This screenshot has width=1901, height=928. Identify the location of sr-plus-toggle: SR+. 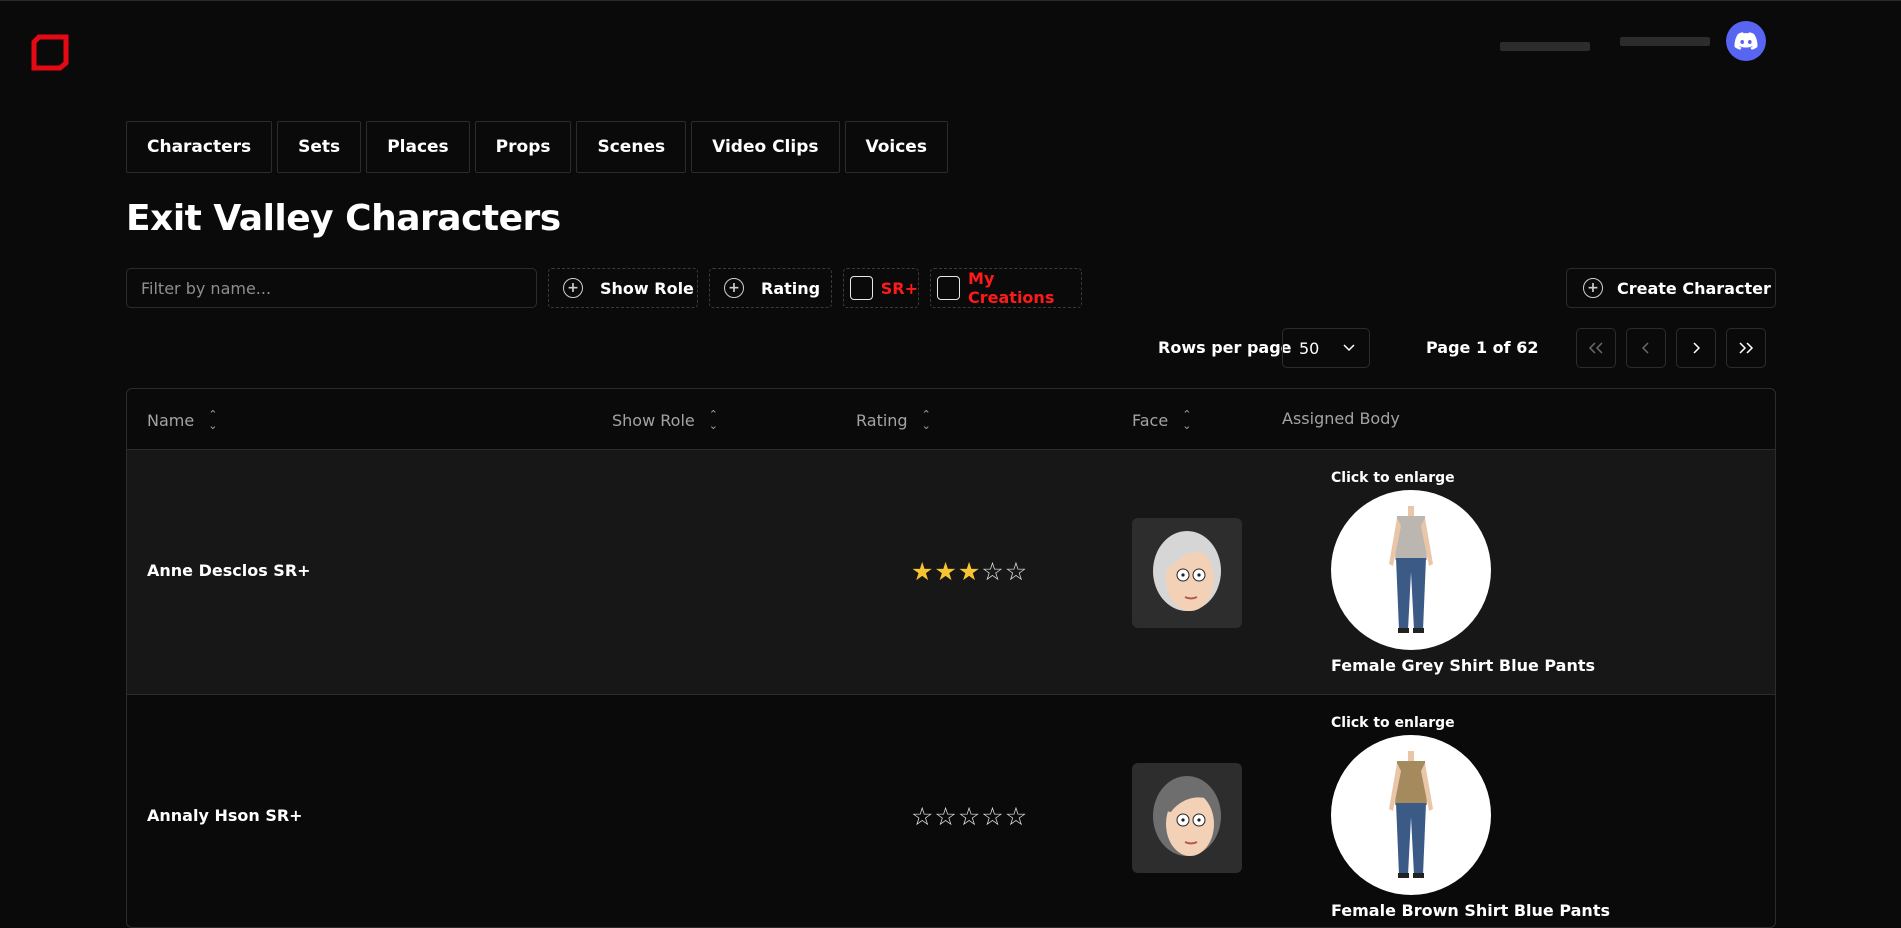
(881, 288).